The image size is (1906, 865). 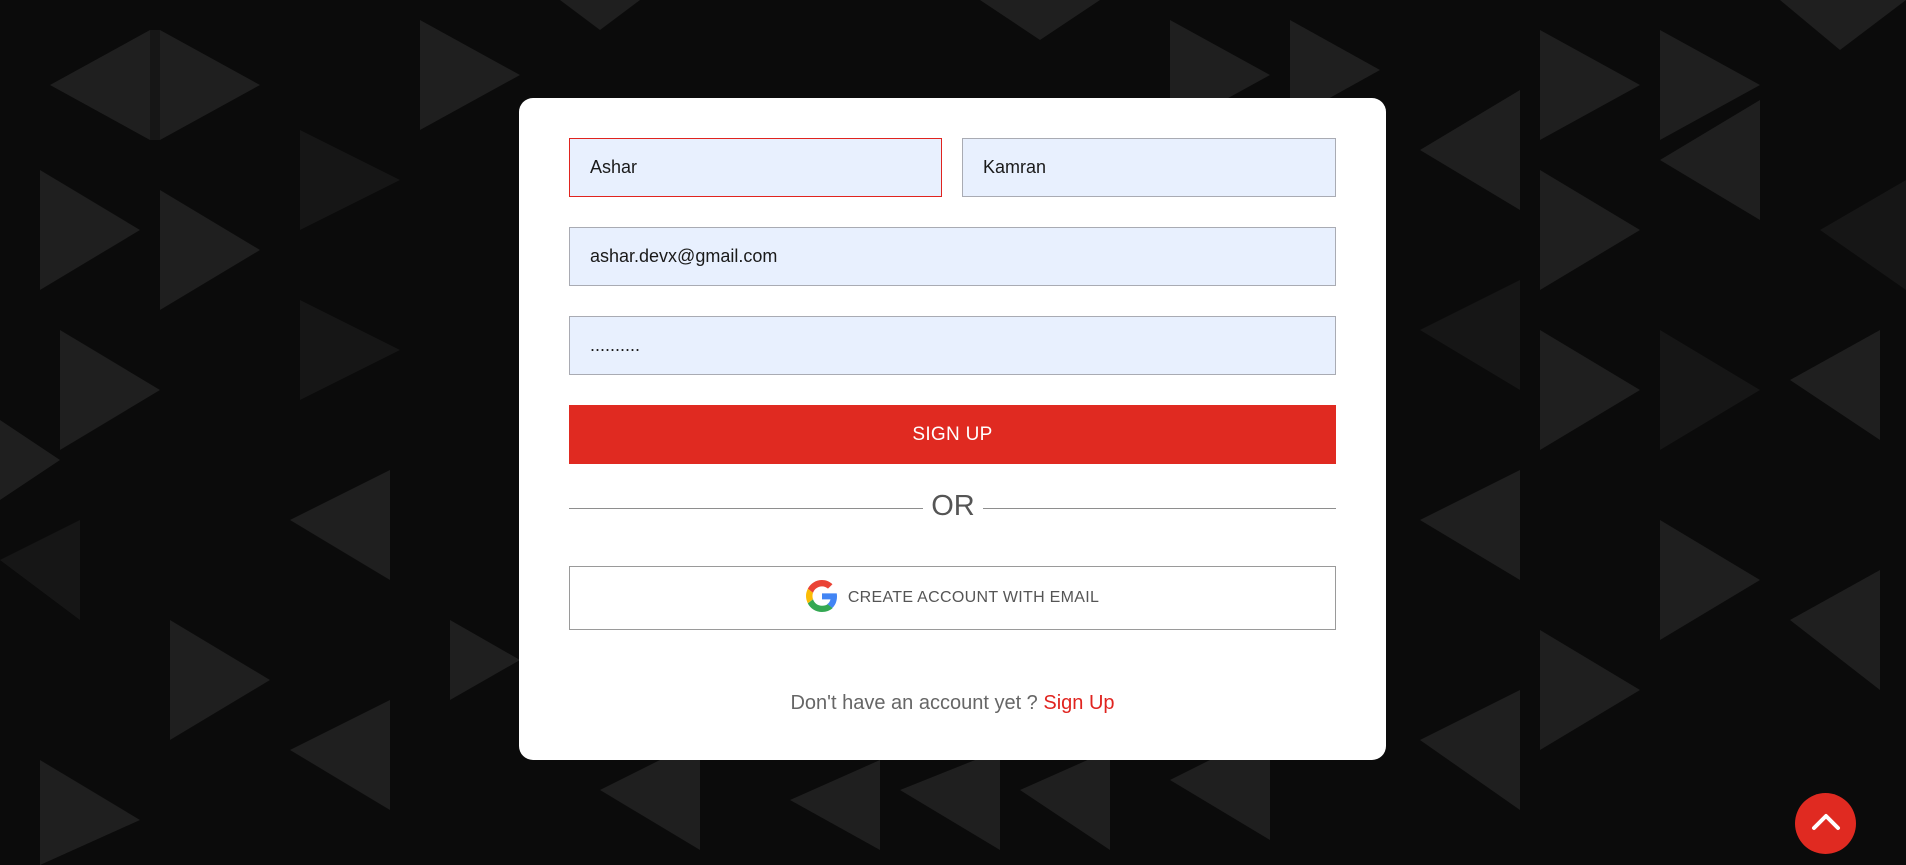 What do you see at coordinates (821, 598) in the screenshot?
I see `google-icon` at bounding box center [821, 598].